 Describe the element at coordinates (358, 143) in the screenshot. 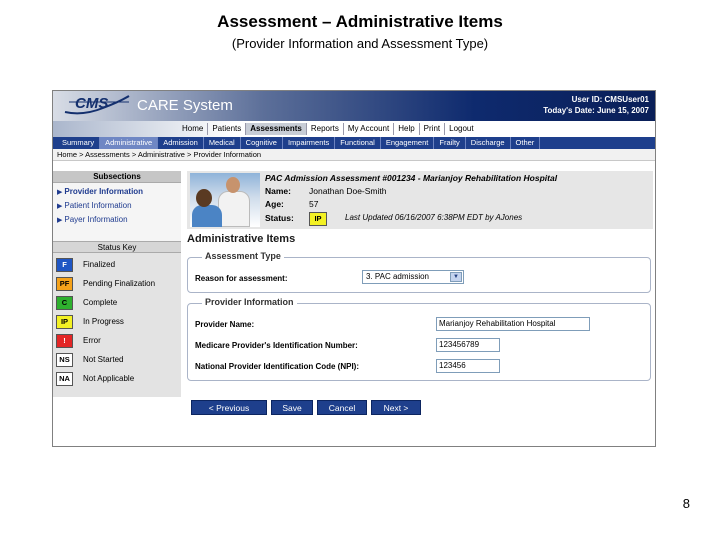

I see `tab-functional: Functional` at that location.